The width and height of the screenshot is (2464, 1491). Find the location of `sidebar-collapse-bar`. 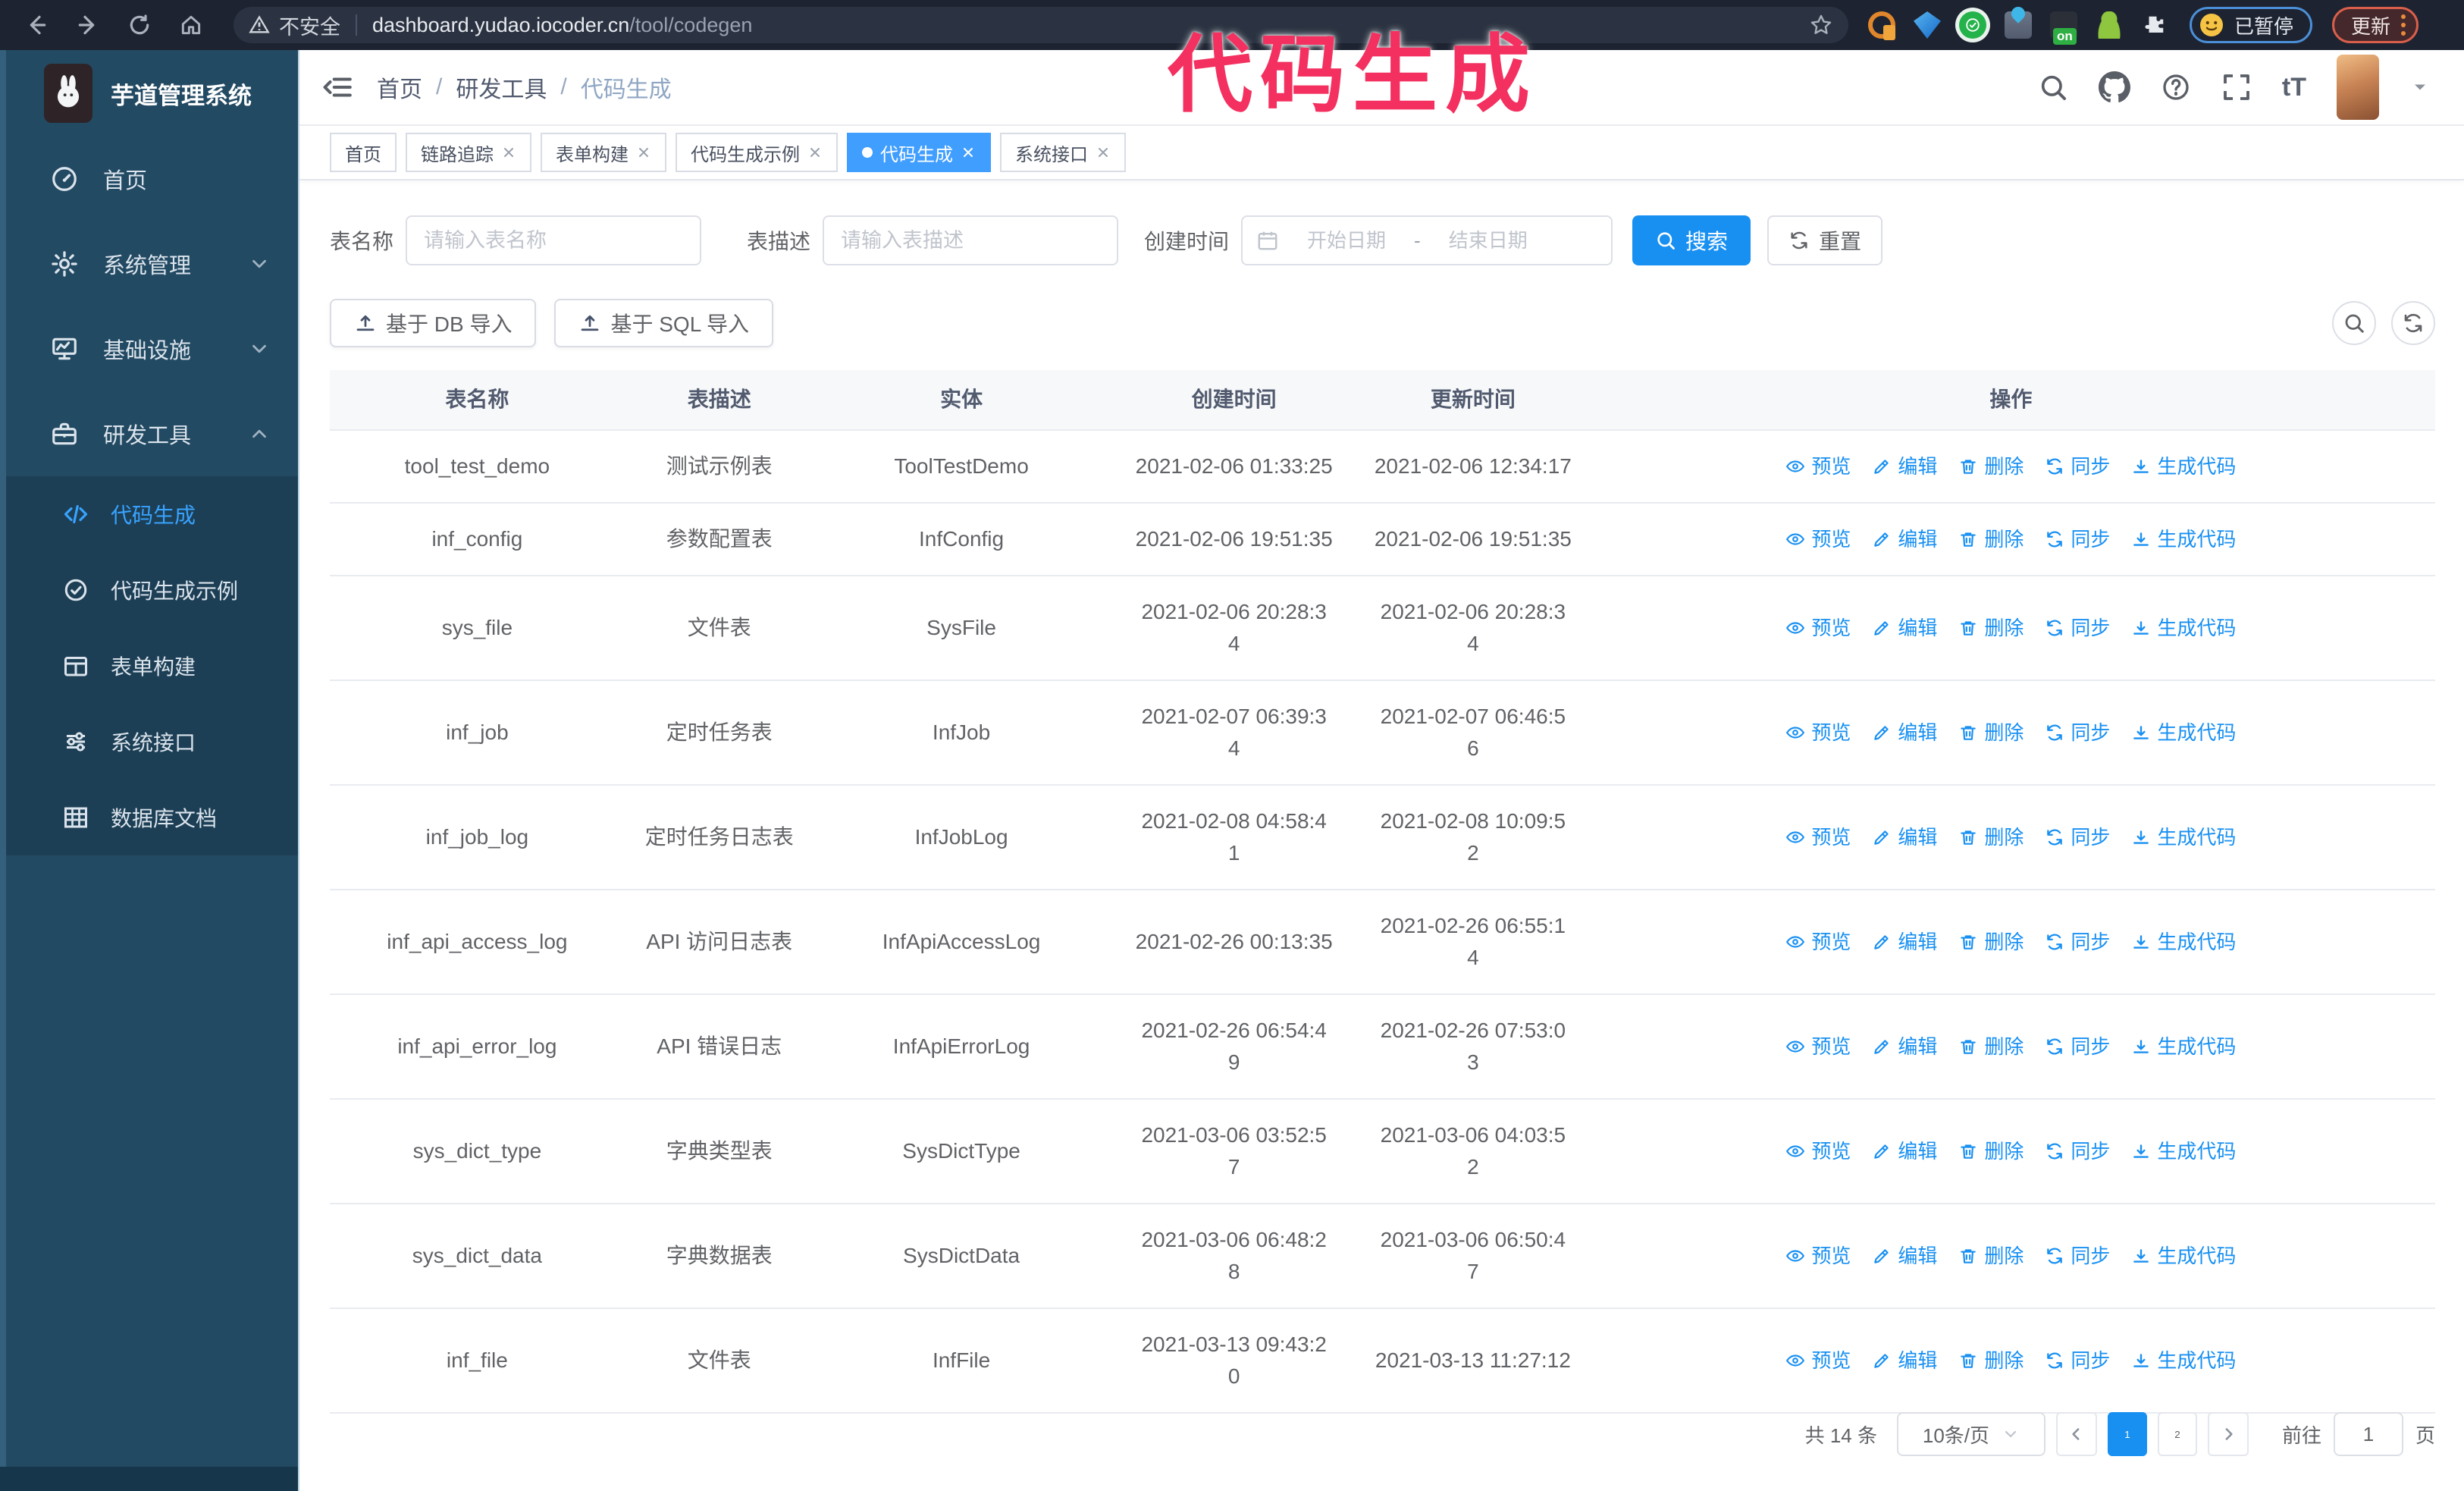

sidebar-collapse-bar is located at coordinates (149, 1479).